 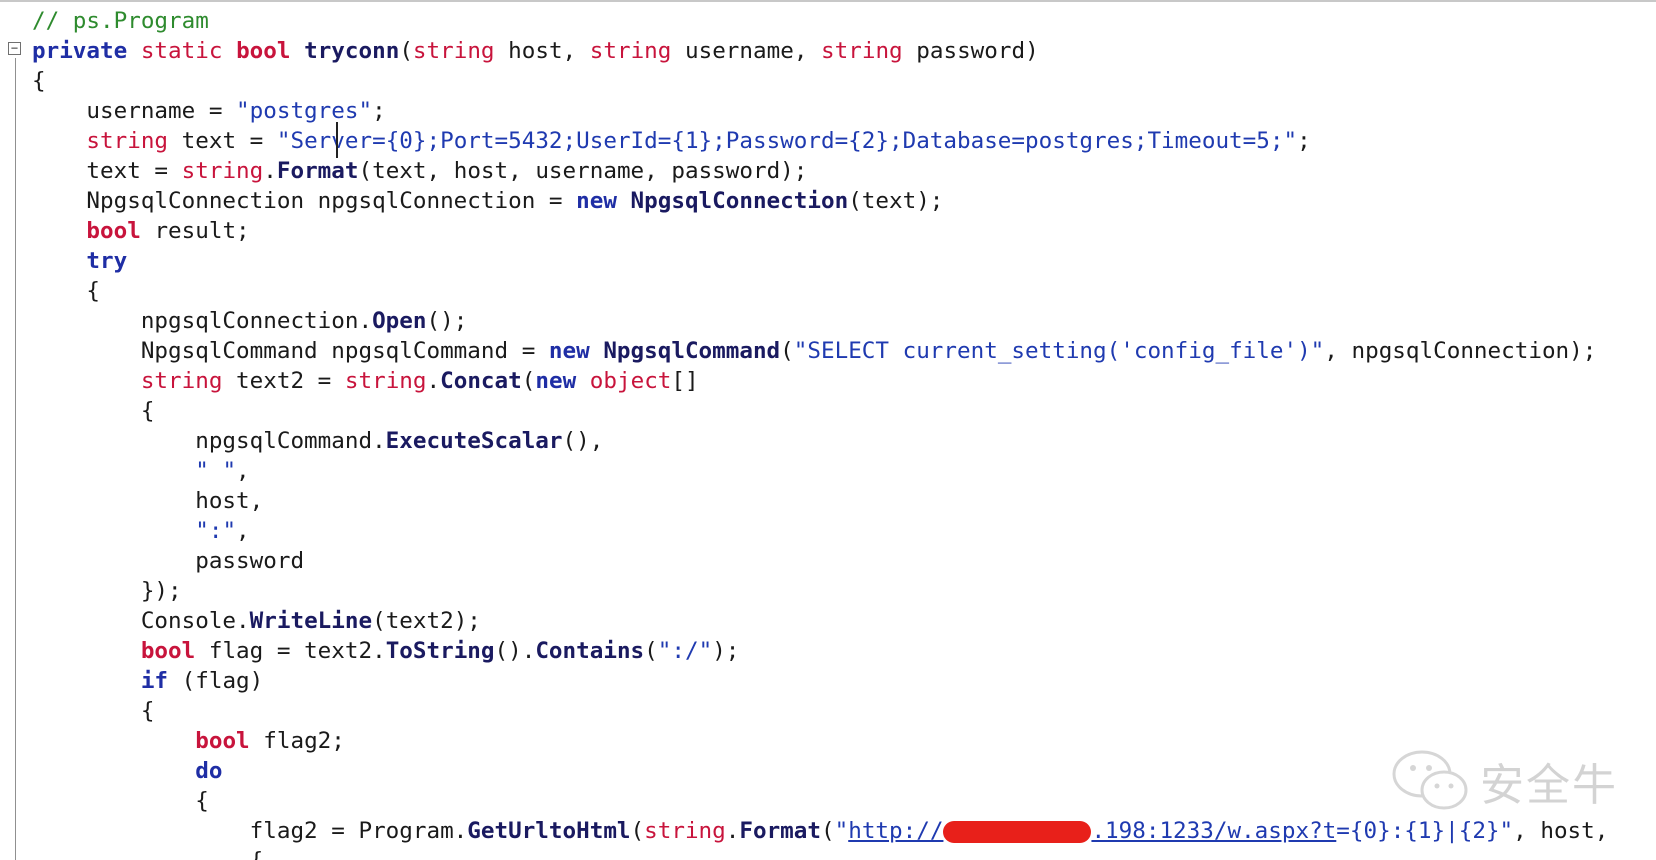 What do you see at coordinates (630, 381) in the screenshot?
I see `code-token: object` at bounding box center [630, 381].